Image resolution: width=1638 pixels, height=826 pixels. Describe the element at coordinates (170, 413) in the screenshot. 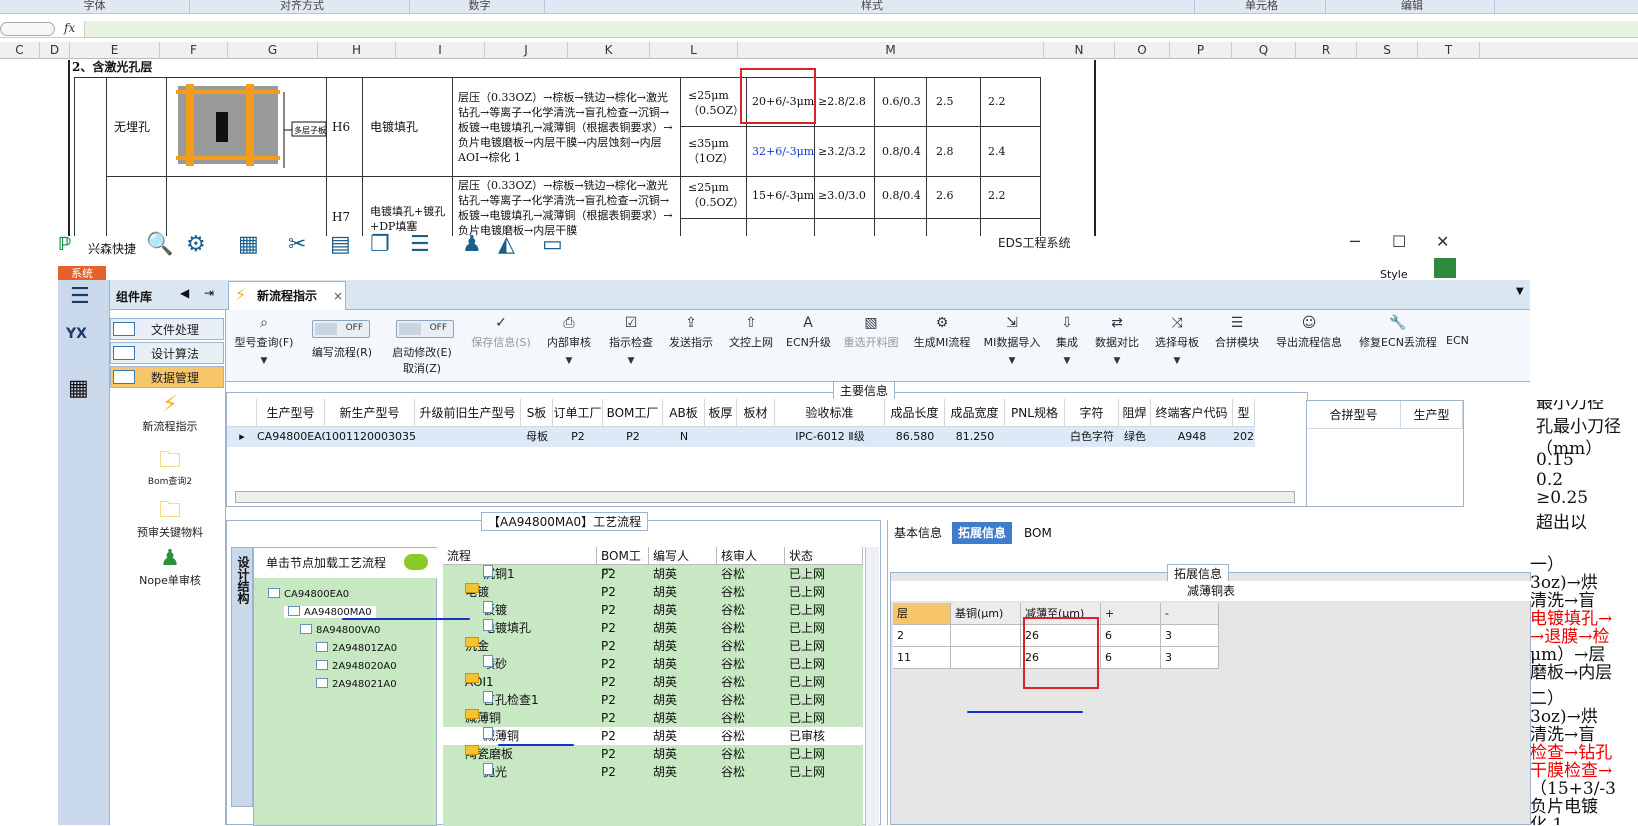

I see `launcher-new-flow: ⚡ 新流程指示` at that location.